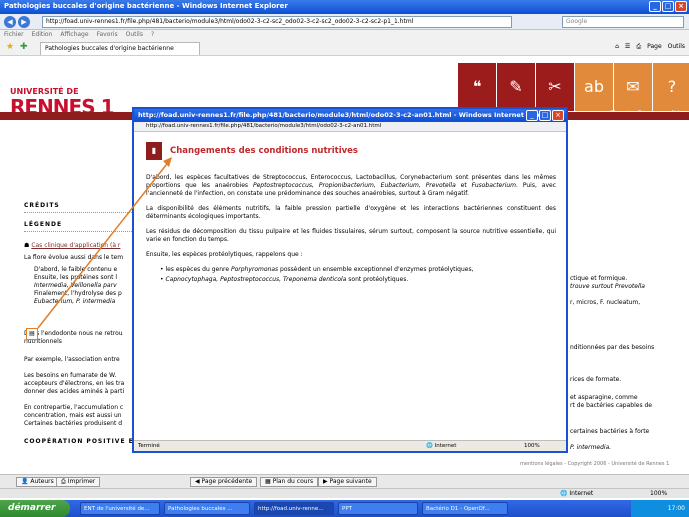 The height and width of the screenshot is (517, 689). I want to click on menu-item-edit: Edition, so click(42, 35).